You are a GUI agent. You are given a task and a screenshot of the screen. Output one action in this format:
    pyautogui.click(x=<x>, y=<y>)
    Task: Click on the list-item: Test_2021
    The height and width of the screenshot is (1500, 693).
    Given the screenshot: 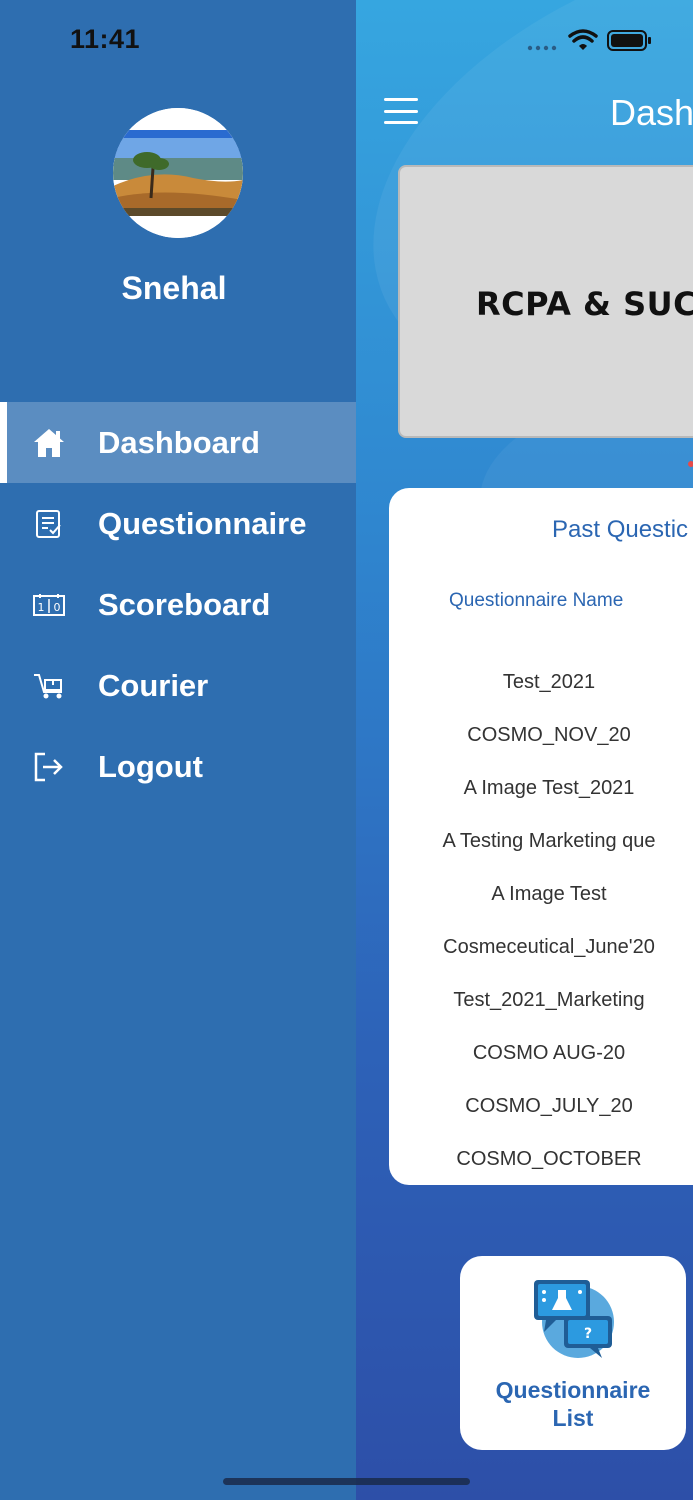 What is the action you would take?
    pyautogui.click(x=541, y=694)
    